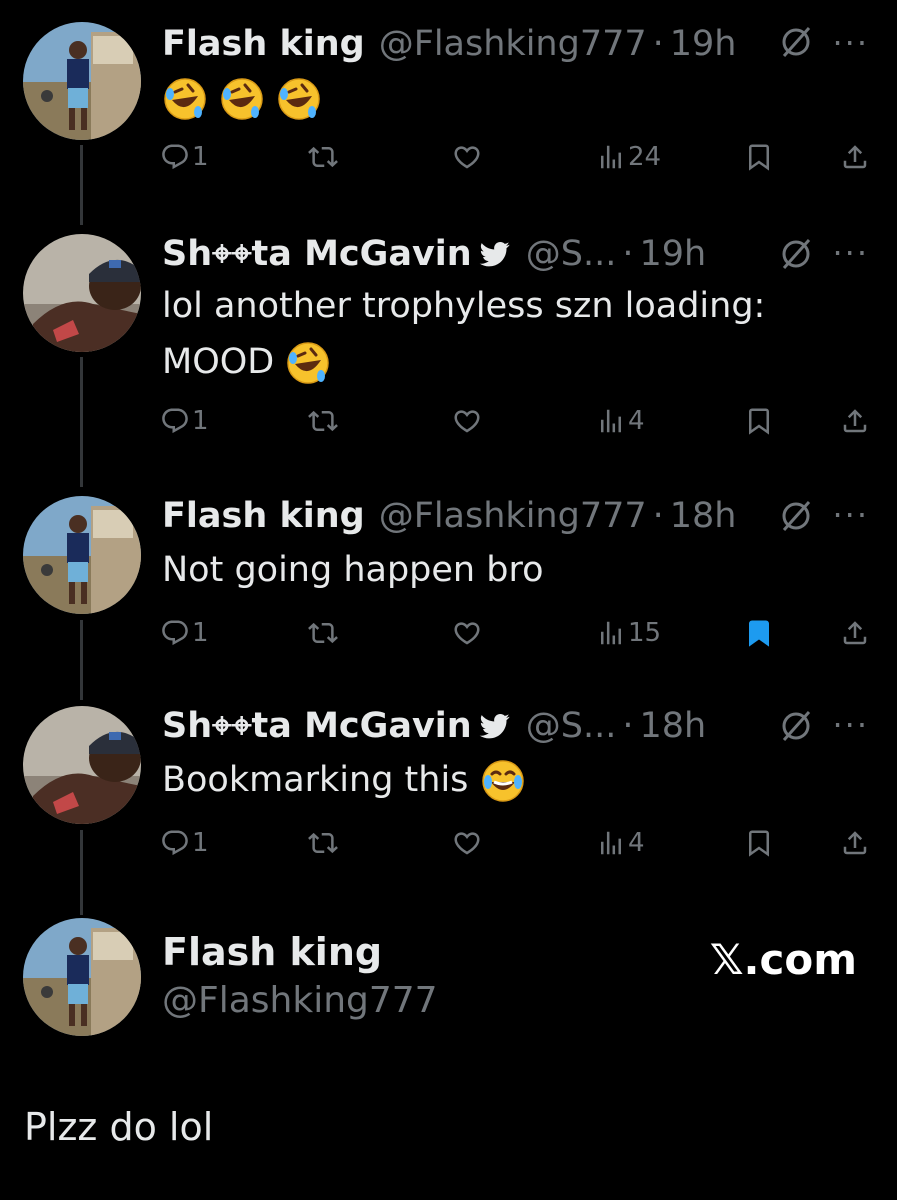  Describe the element at coordinates (507, 334) in the screenshot. I see `tweet-text: lol another trophyless szn loading: MOOD` at that location.